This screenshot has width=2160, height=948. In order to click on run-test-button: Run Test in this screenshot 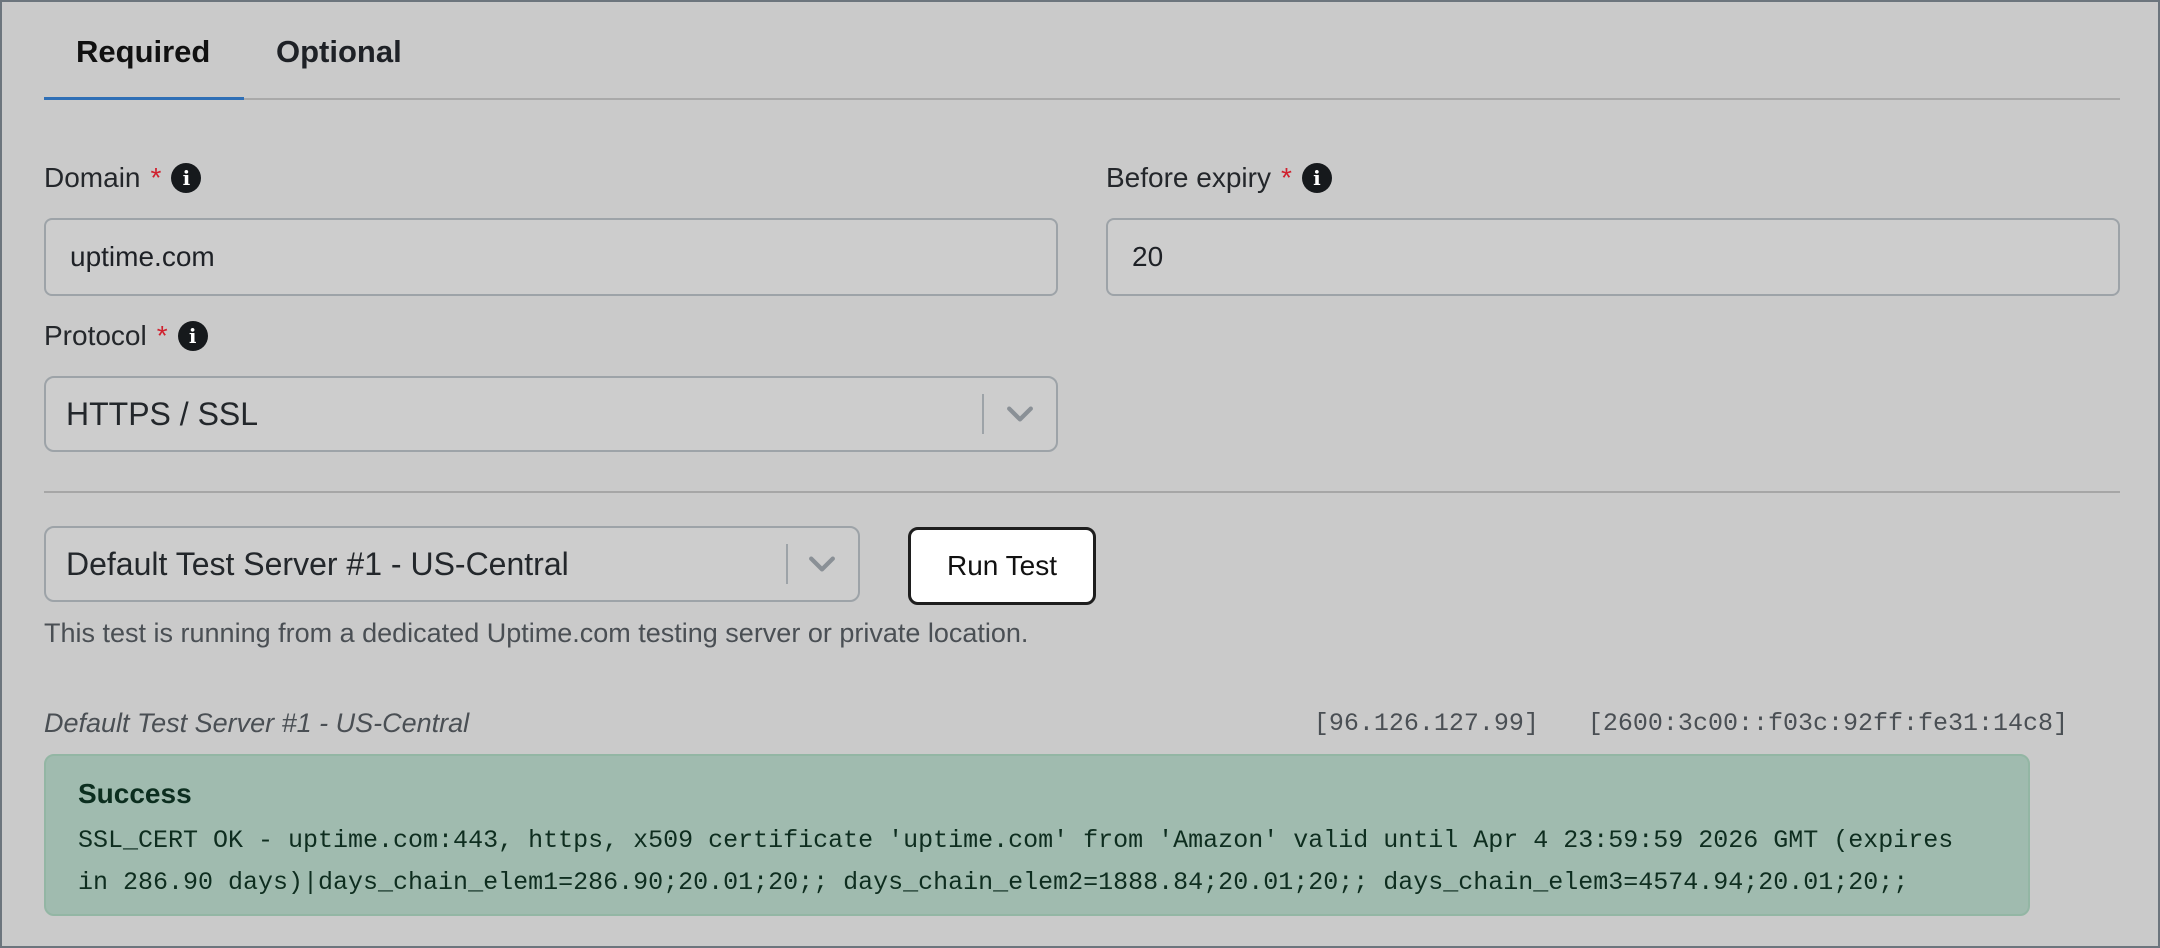, I will do `click(1002, 566)`.